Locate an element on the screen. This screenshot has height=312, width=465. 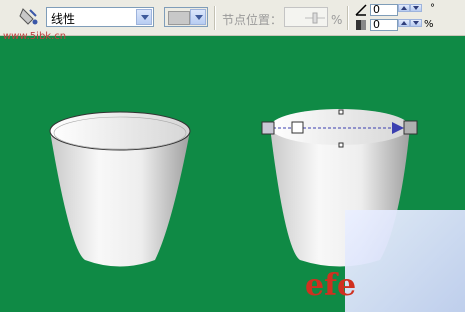
color-swatch is located at coordinates (179, 18).